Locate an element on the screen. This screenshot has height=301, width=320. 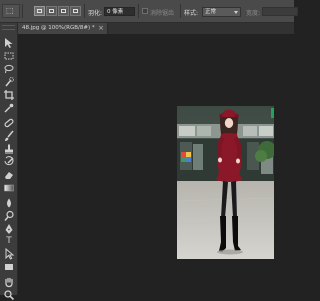
style-select-value: 正常 is located at coordinates (211, 12).